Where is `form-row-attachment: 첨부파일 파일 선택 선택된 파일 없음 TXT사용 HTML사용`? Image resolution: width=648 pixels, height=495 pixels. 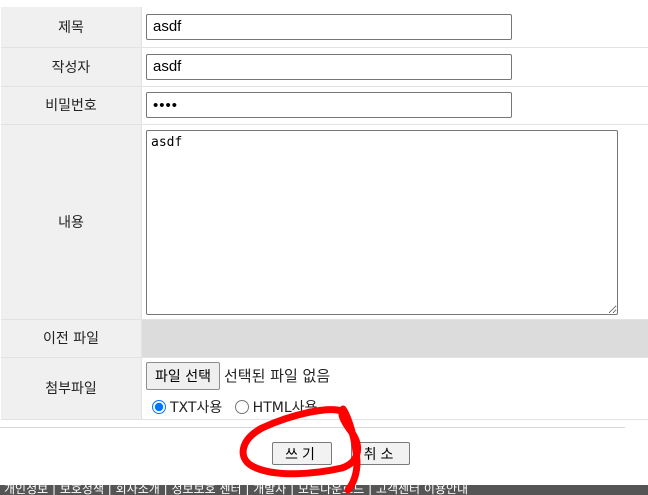
form-row-attachment: 첨부파일 파일 선택 선택된 파일 없음 TXT사용 HTML사용 is located at coordinates (324, 388).